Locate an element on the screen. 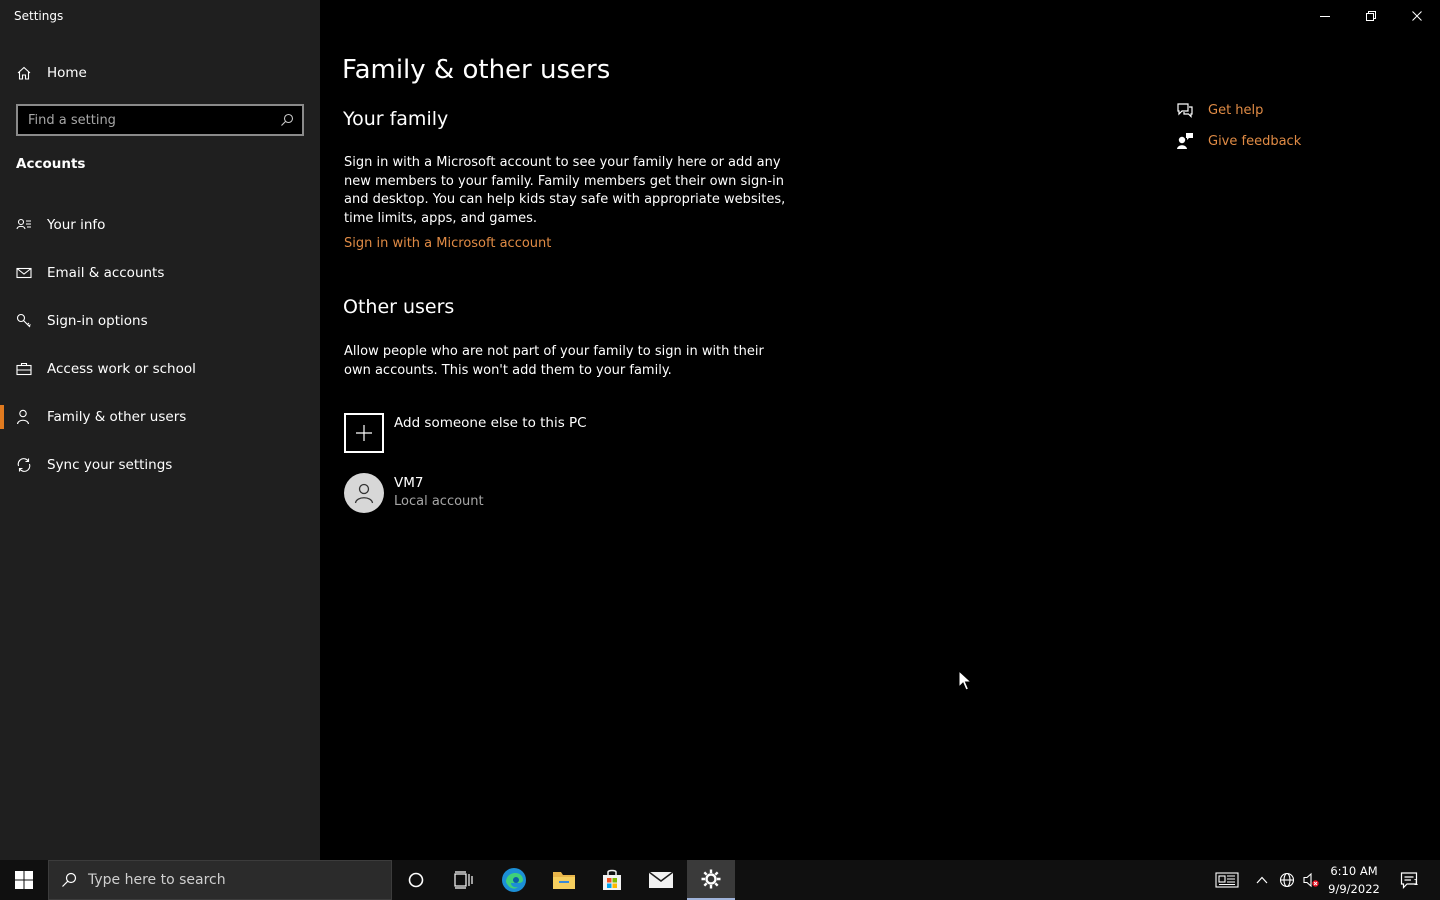 This screenshot has height=900, width=1440. sidebar-item-sync-settings: Sync your settings is located at coordinates (160, 465).